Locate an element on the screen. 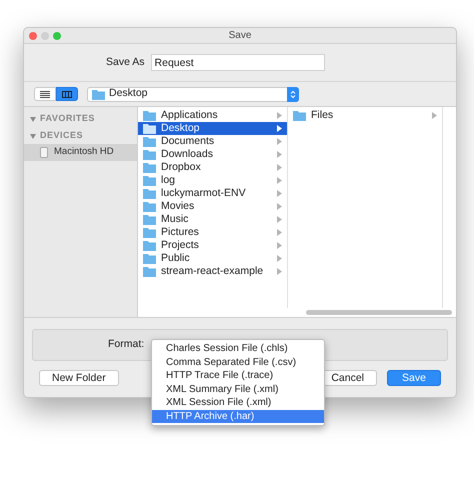  folder-row: Music is located at coordinates (212, 219).